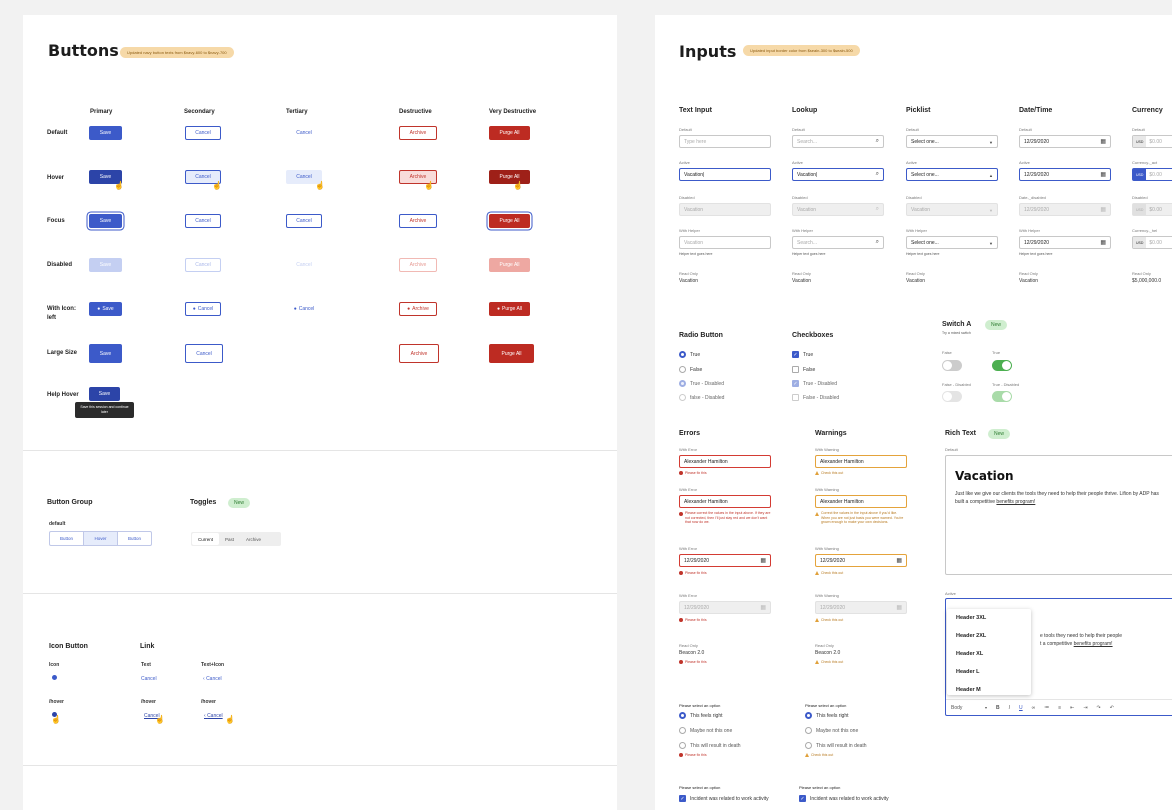 This screenshot has width=1172, height=810. What do you see at coordinates (802, 798) in the screenshot?
I see `check-group-2-box: ✓` at bounding box center [802, 798].